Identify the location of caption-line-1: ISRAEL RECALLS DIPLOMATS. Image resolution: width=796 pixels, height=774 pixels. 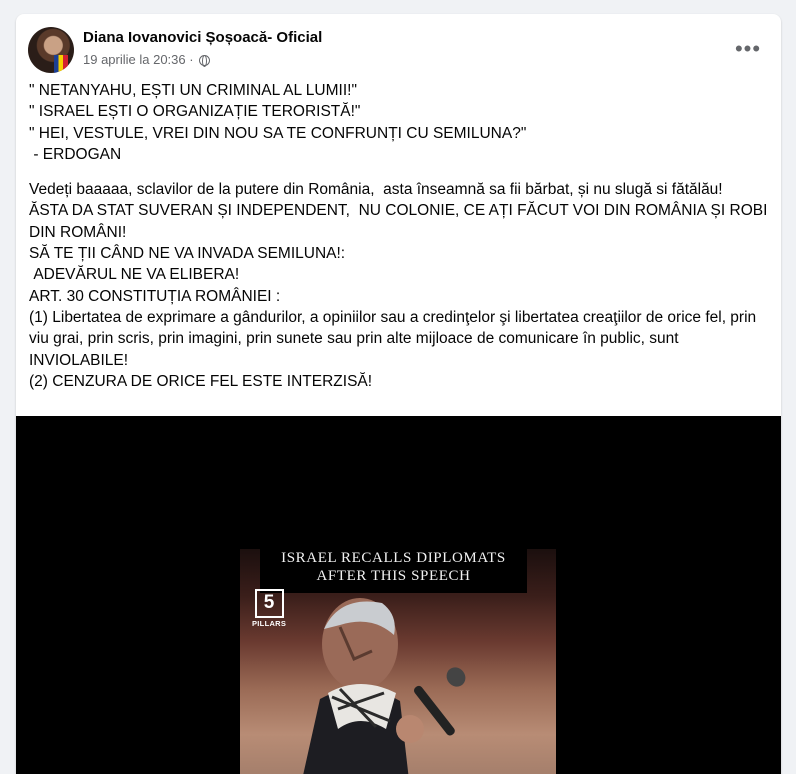
(393, 558).